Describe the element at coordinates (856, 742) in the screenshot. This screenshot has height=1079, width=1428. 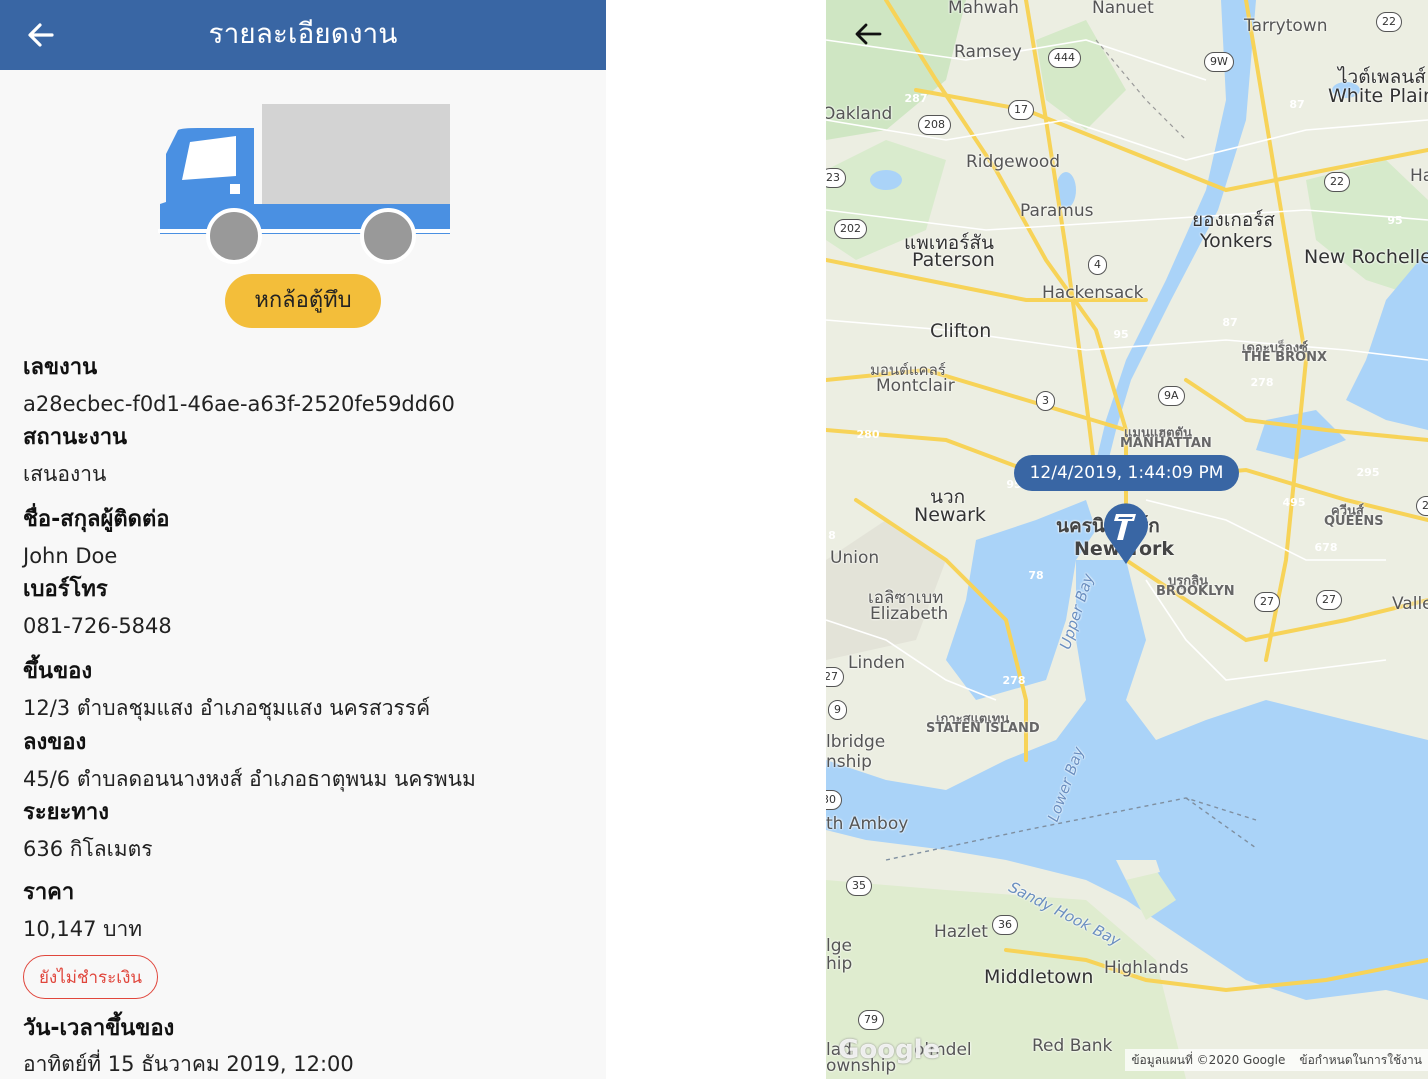
I see `map-label-woodbridge: lbridge` at that location.